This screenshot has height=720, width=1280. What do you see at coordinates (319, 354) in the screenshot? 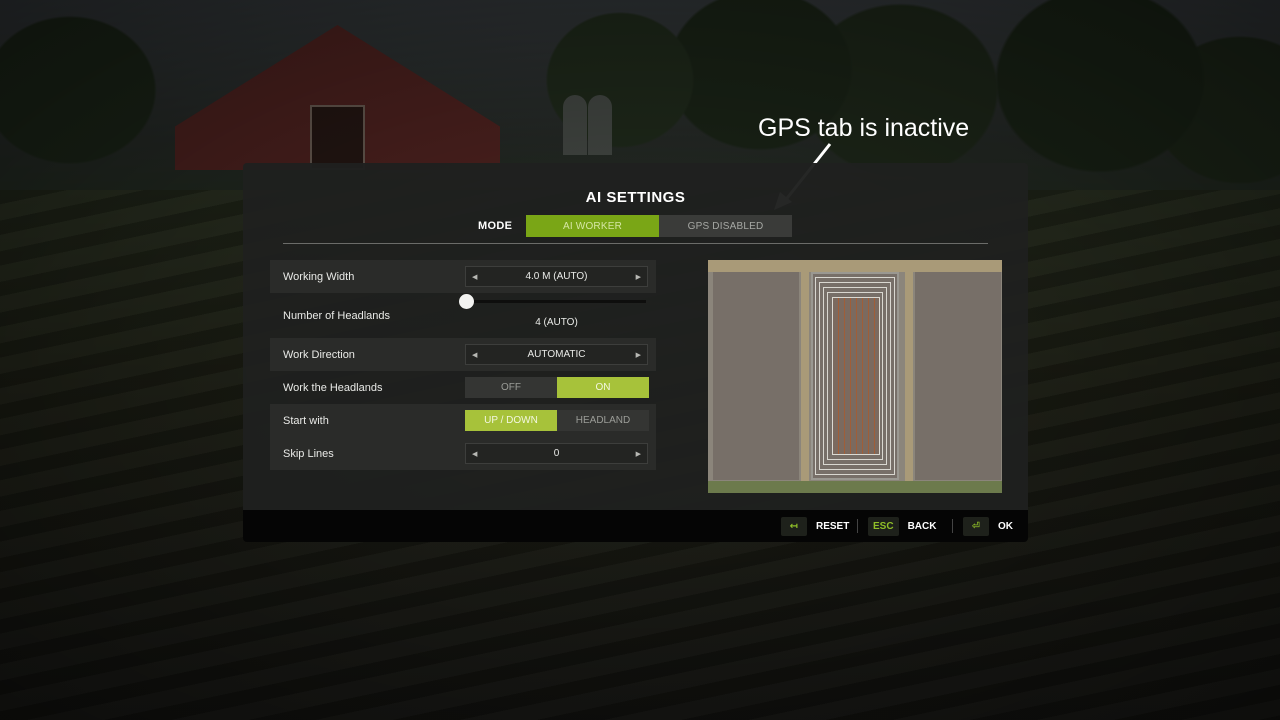
I see `setting-label: Work Direction` at bounding box center [319, 354].